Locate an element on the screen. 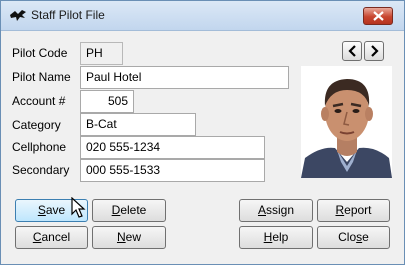 This screenshot has width=405, height=265. help-button: Help is located at coordinates (276, 237).